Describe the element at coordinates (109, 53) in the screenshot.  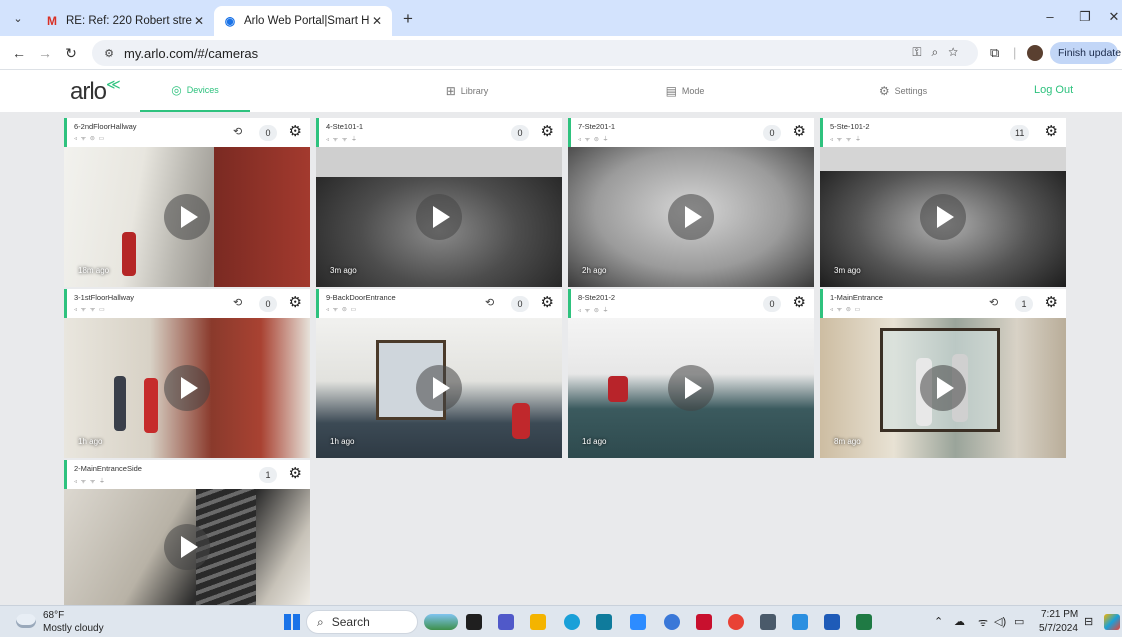
I see `site-info-icon: ⚙` at that location.